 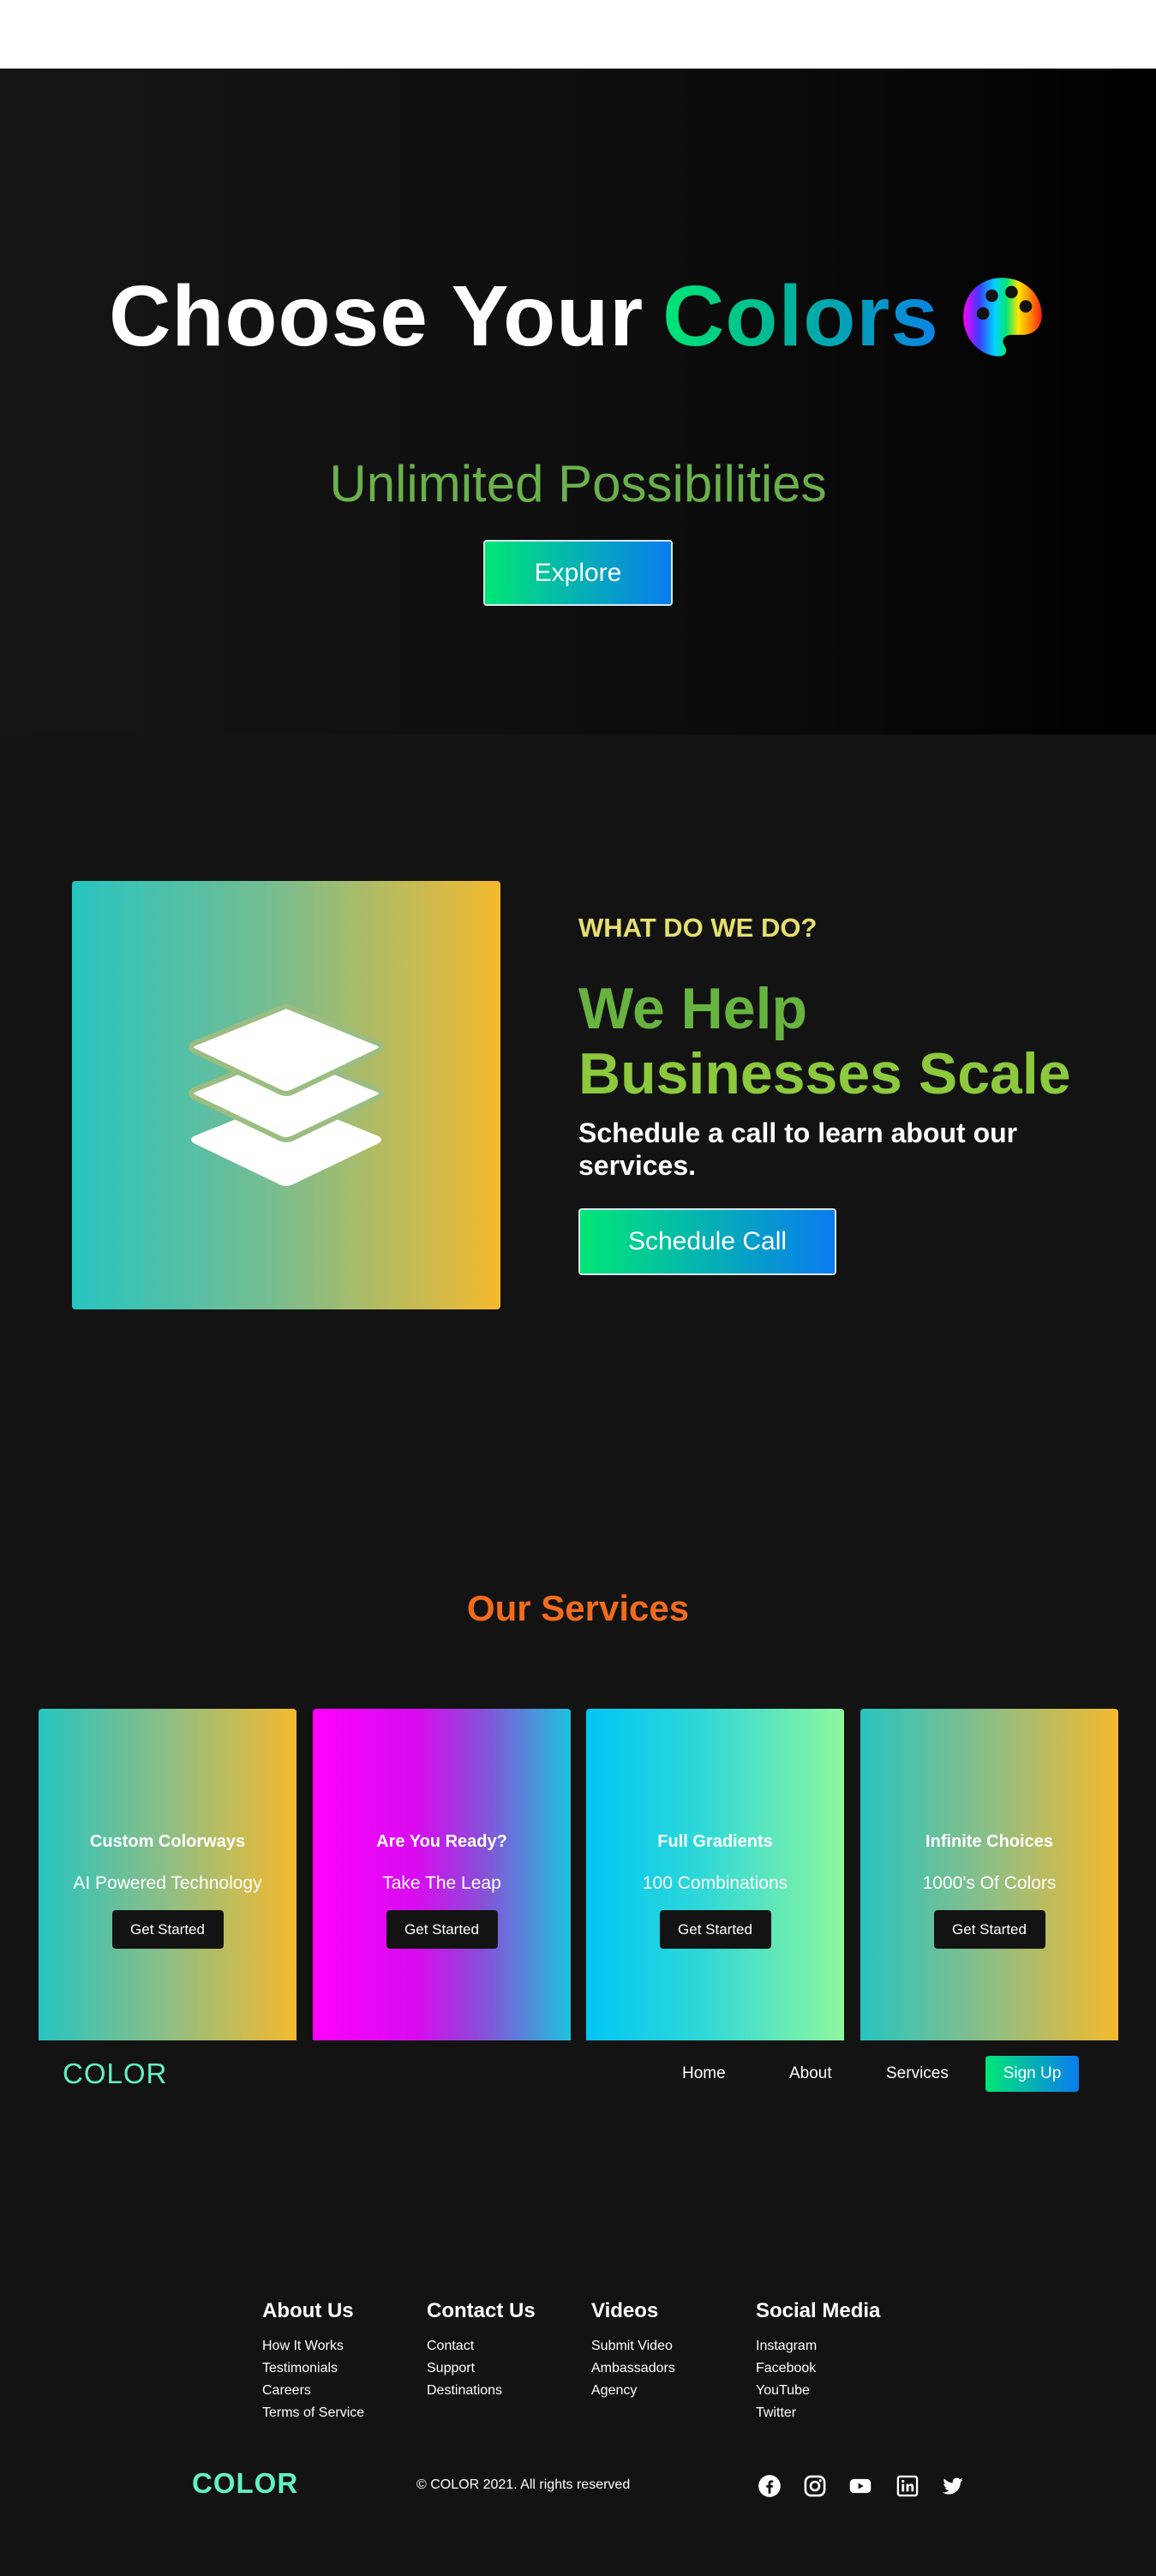 I want to click on footer-column-heading: Contact Us, so click(x=482, y=2310).